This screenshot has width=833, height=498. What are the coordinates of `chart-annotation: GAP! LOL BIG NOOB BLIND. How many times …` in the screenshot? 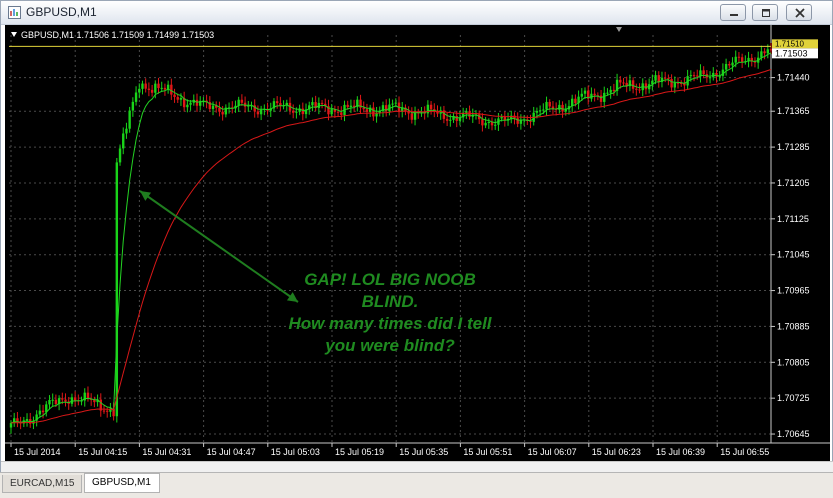 It's located at (390, 313).